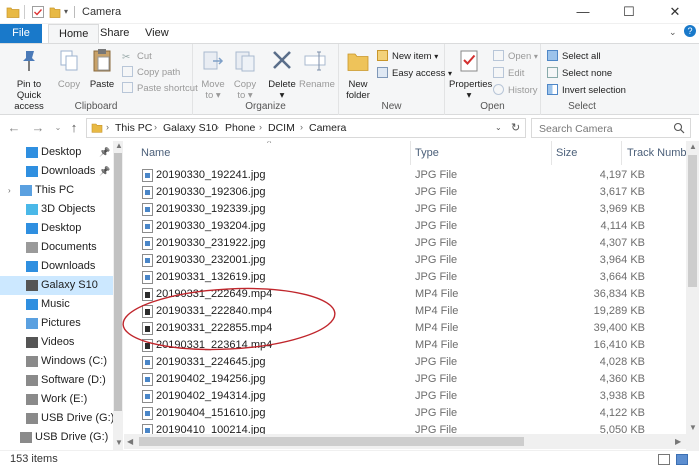 This screenshot has height=468, width=699. I want to click on file-row: 20190404_151610.jpg JPG File 4,122 KB, so click(406, 413).